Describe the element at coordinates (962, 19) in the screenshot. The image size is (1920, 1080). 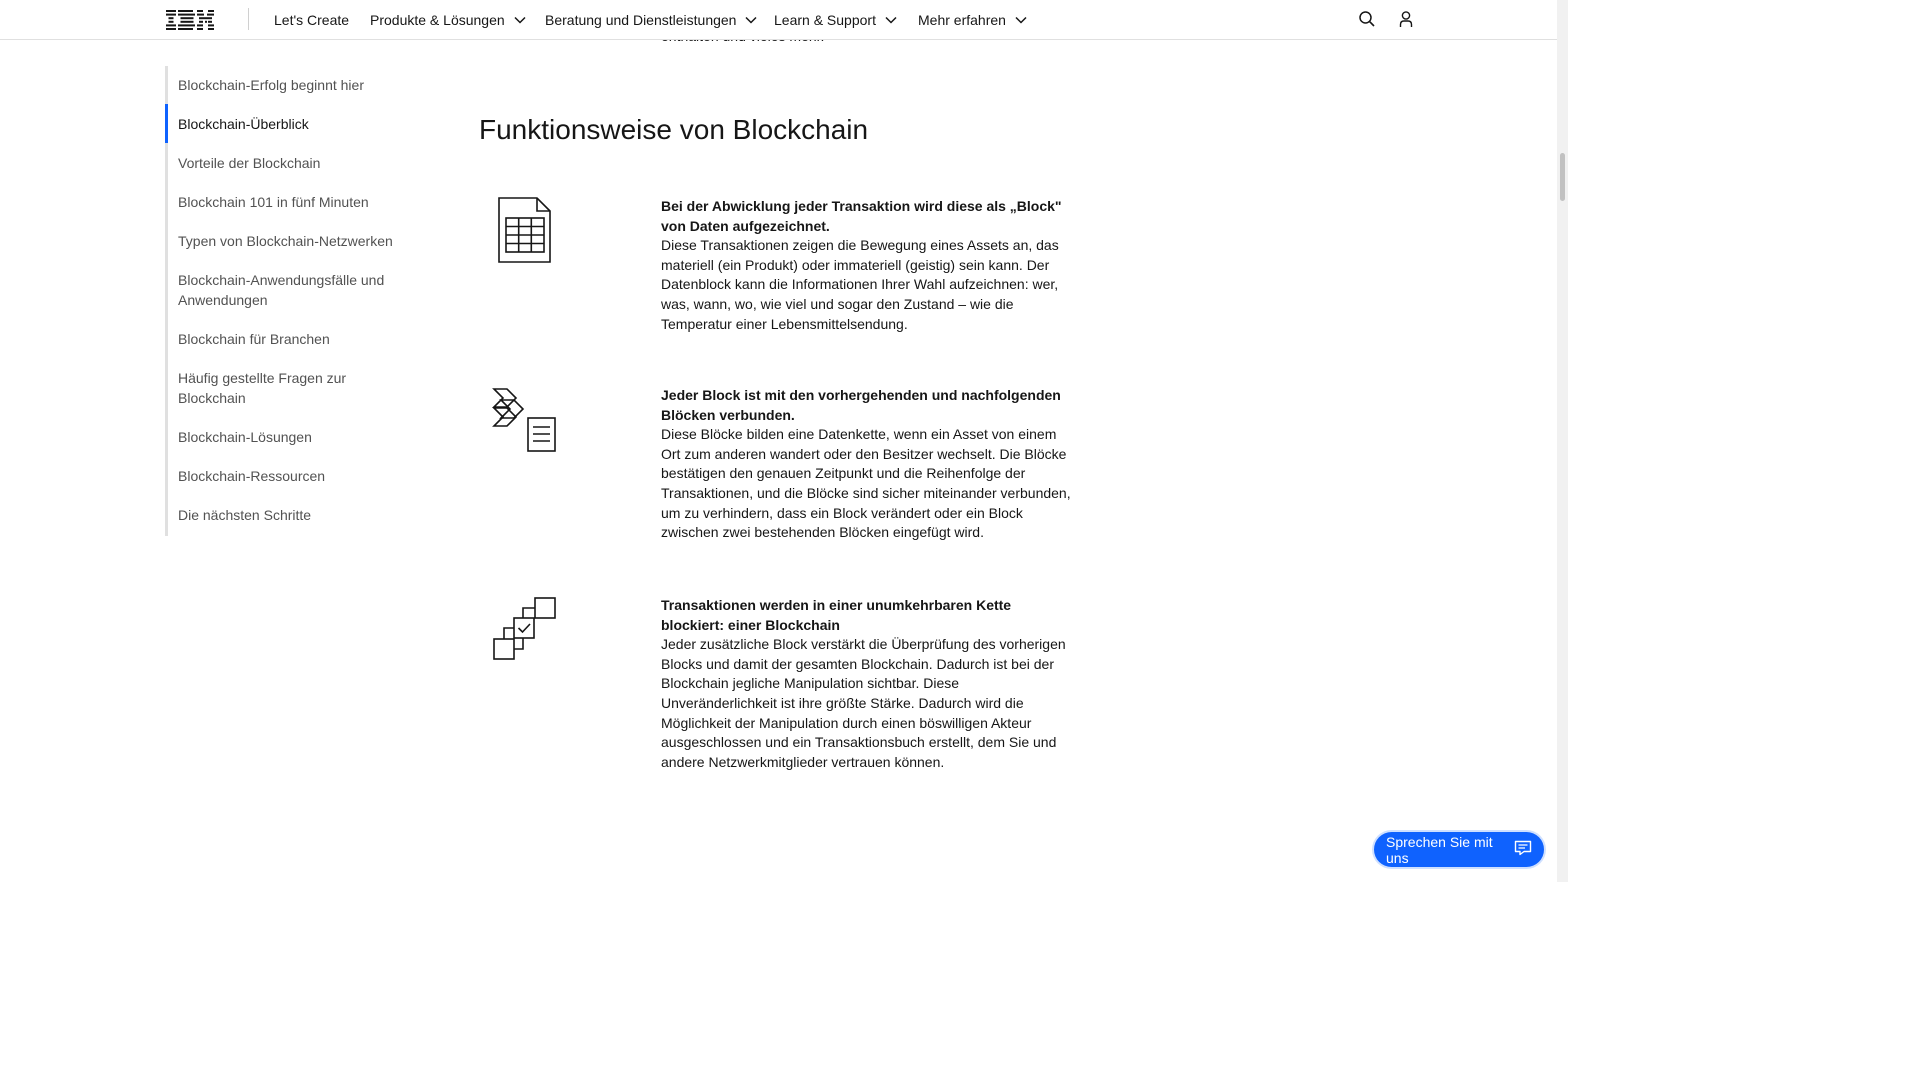
I see `nav-item-label: Mehr erfahren` at that location.